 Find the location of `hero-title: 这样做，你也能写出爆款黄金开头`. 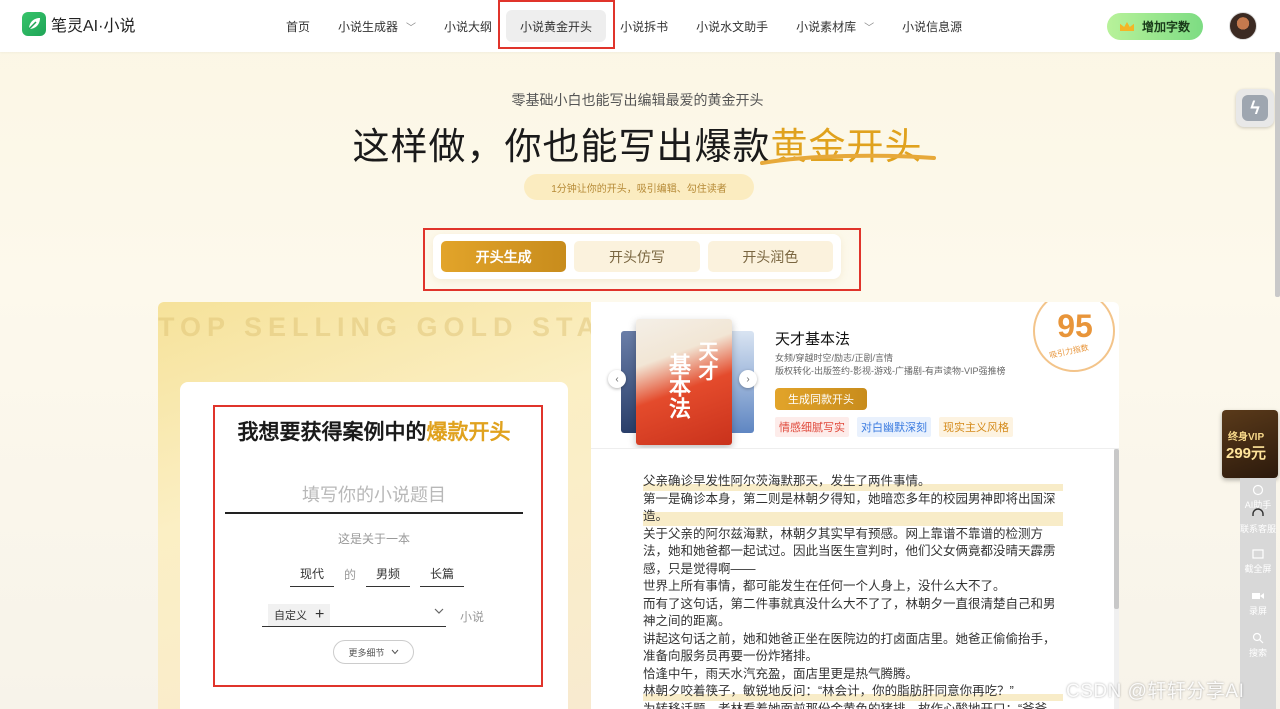

hero-title: 这样做，你也能写出爆款黄金开头 is located at coordinates (637, 143).